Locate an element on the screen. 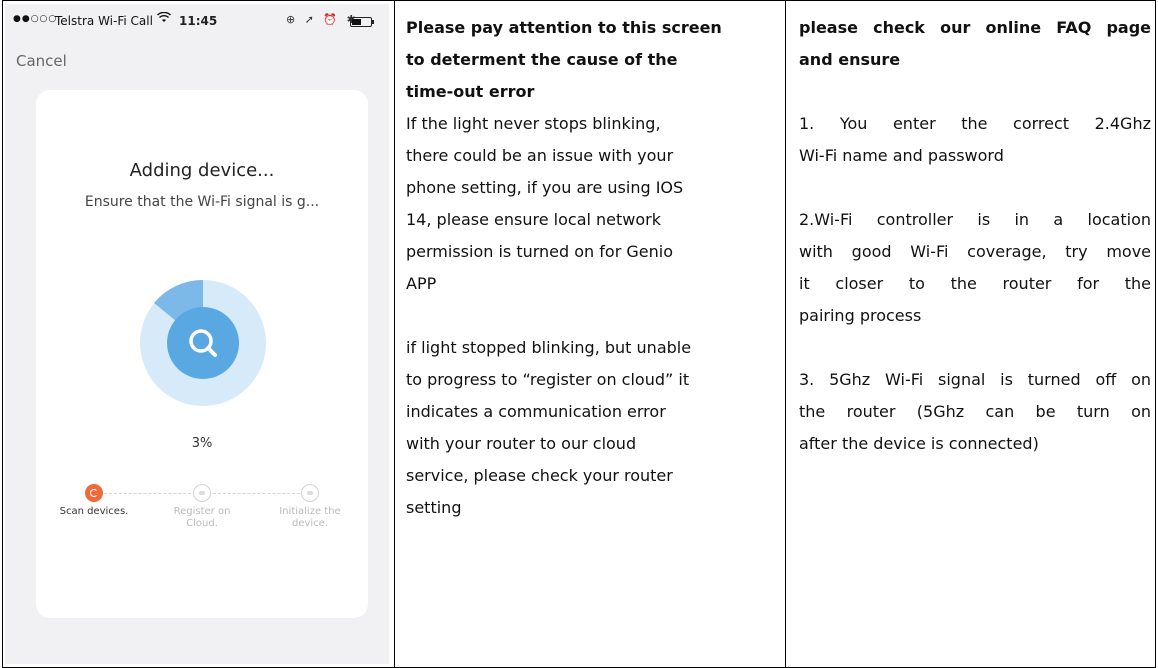  clock-time: 11:45 is located at coordinates (198, 21).